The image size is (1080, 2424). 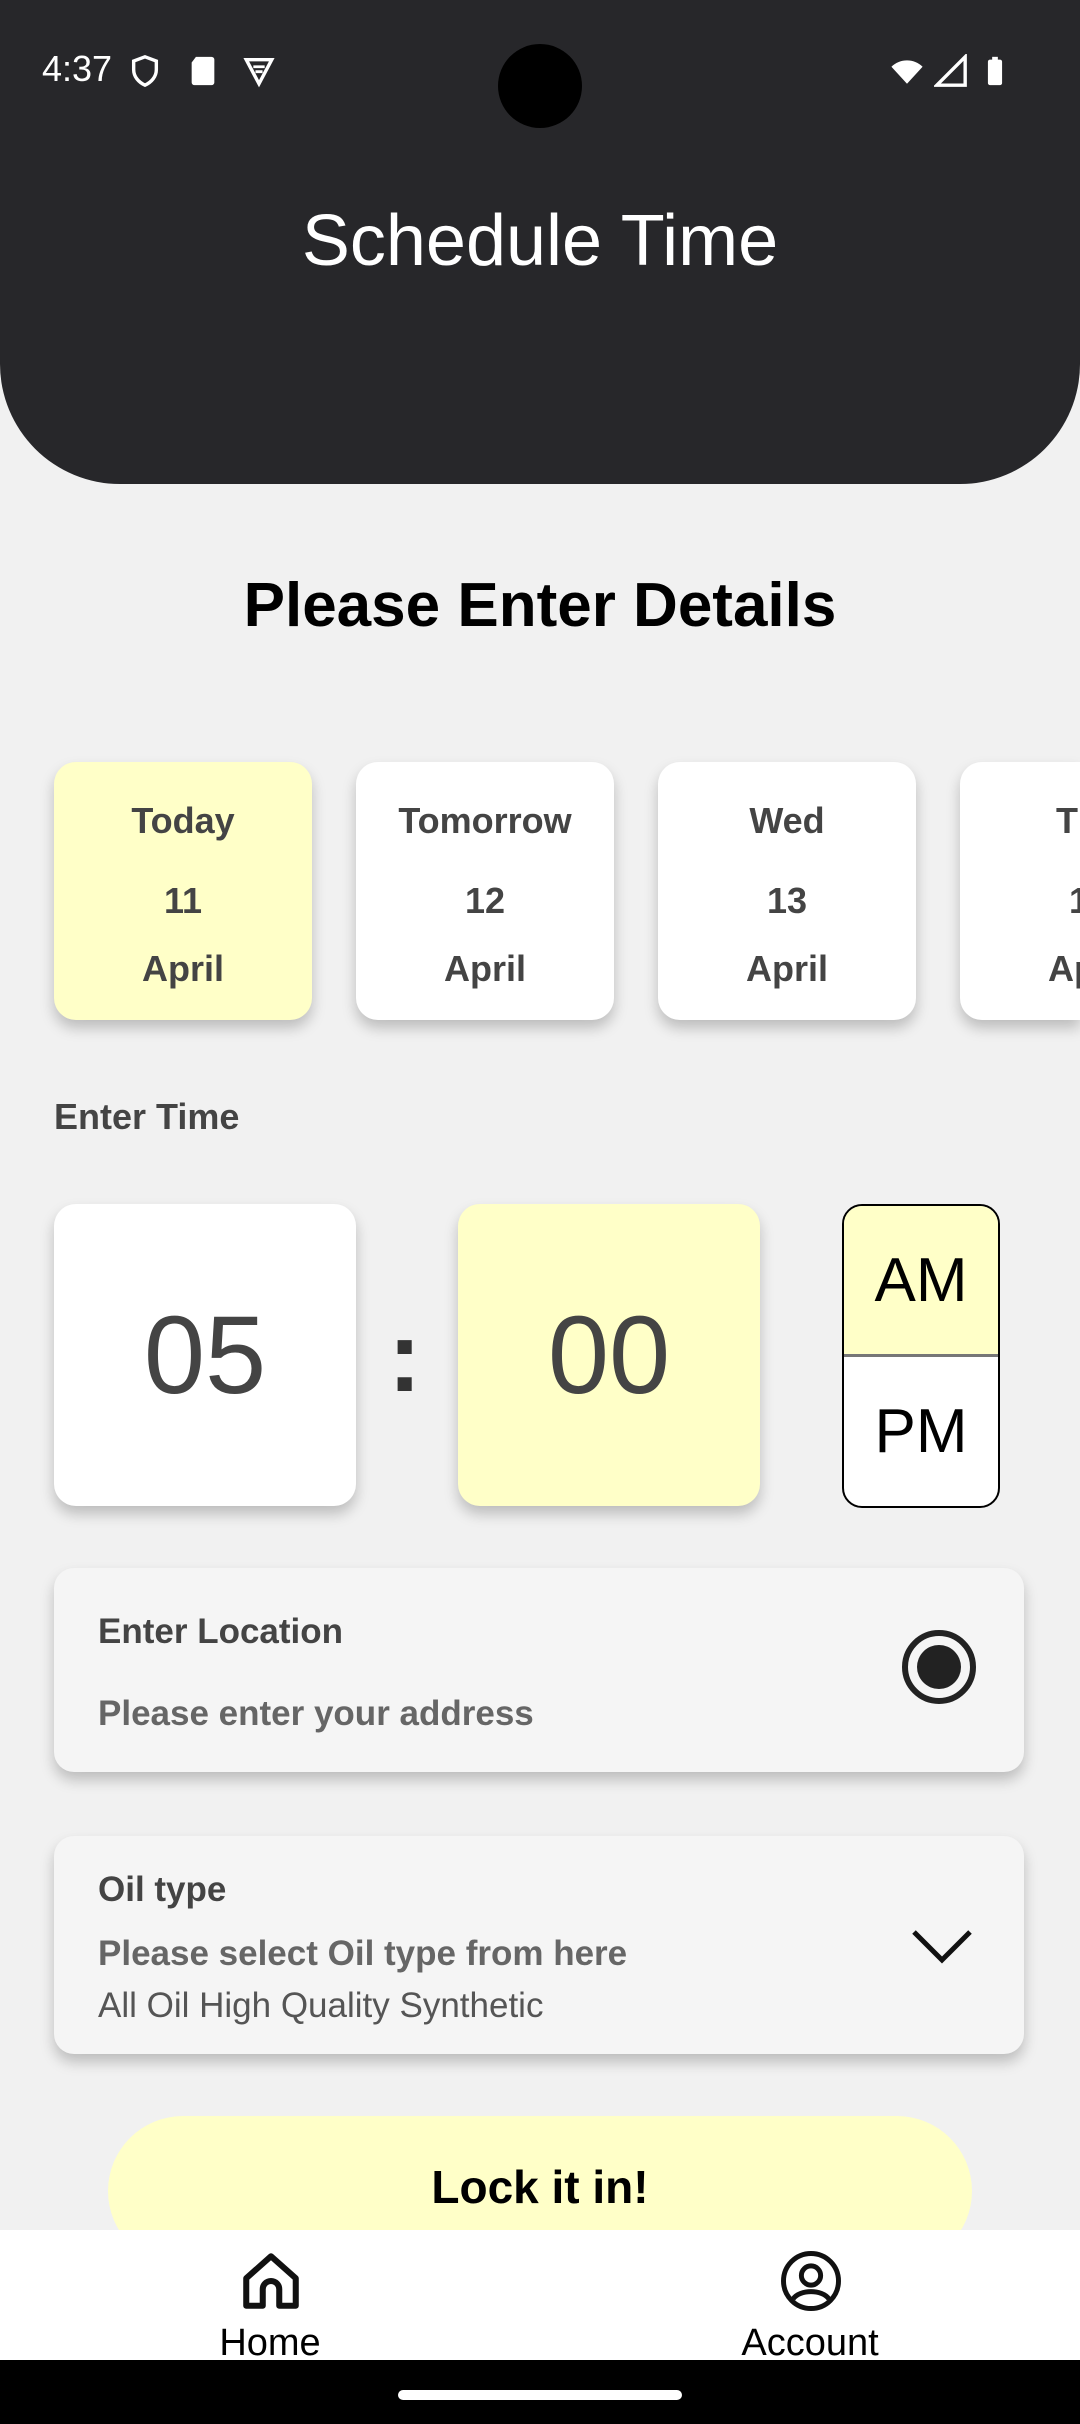 What do you see at coordinates (259, 72) in the screenshot?
I see `vpn-icon` at bounding box center [259, 72].